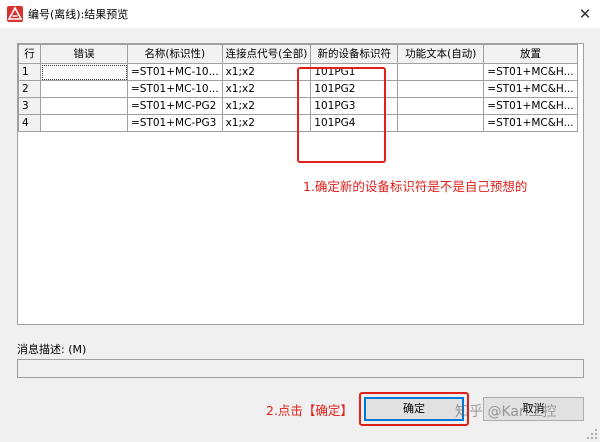  What do you see at coordinates (585, 14) in the screenshot?
I see `close-button: ✕` at bounding box center [585, 14].